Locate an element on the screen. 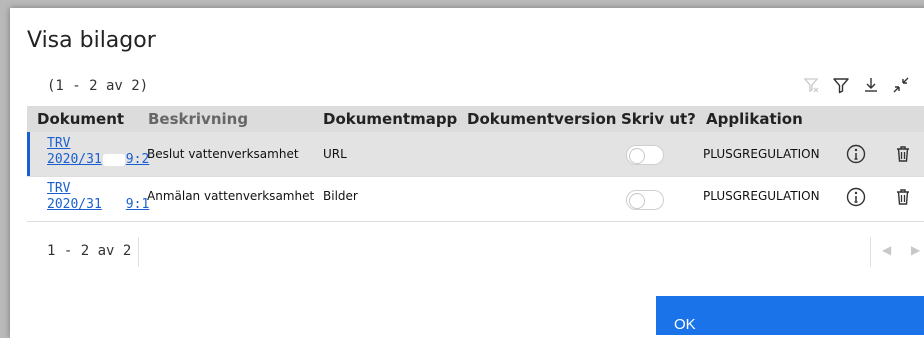 The image size is (924, 338). pagination-label: 1 - 2 av 2 is located at coordinates (89, 251).